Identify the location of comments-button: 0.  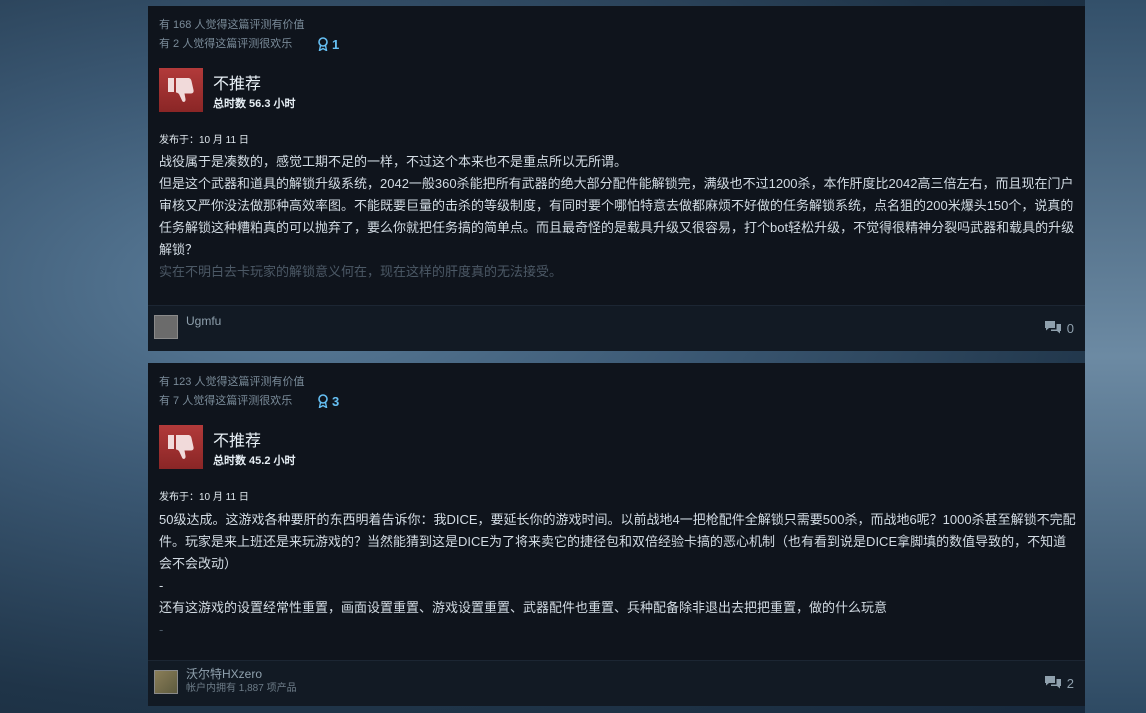
(1059, 328).